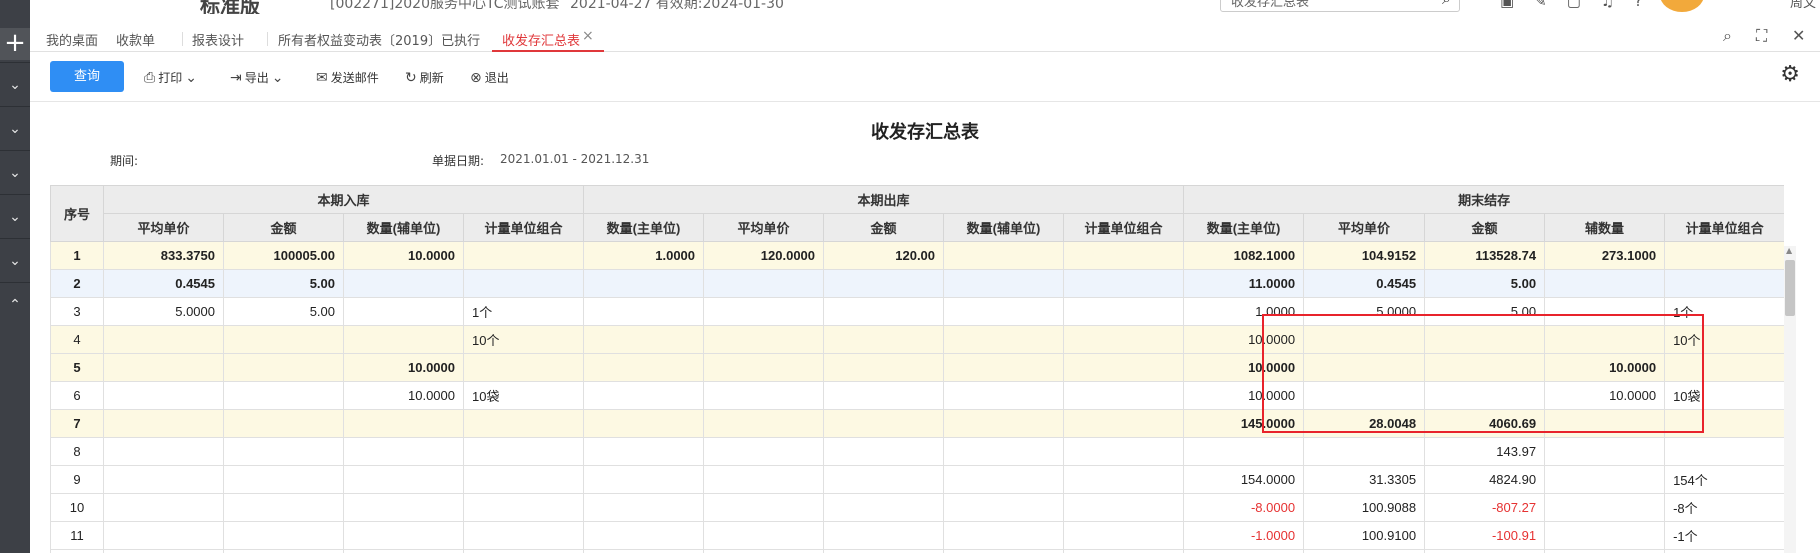  I want to click on header-group-ending: 期末结存, so click(1483, 199).